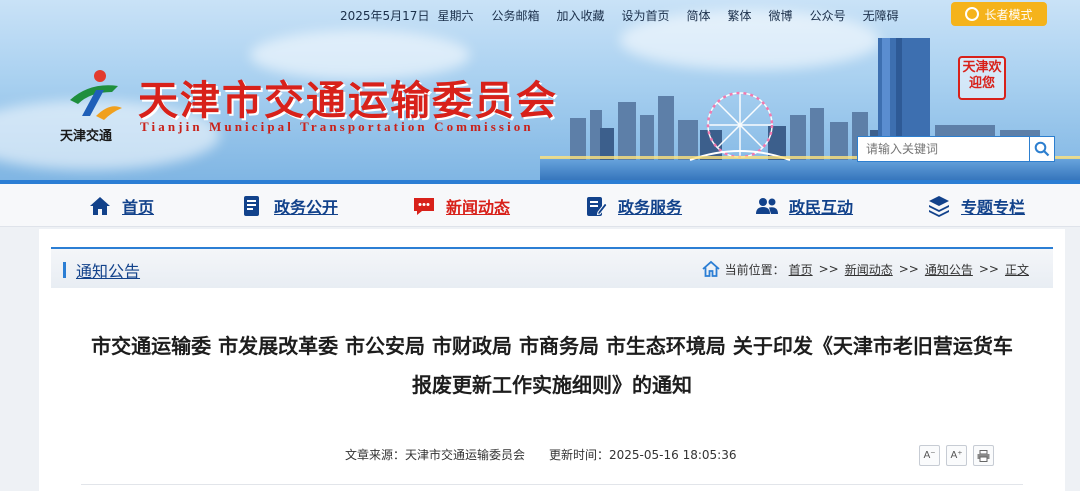  I want to click on nav-item-services: 政务服务, so click(633, 206).